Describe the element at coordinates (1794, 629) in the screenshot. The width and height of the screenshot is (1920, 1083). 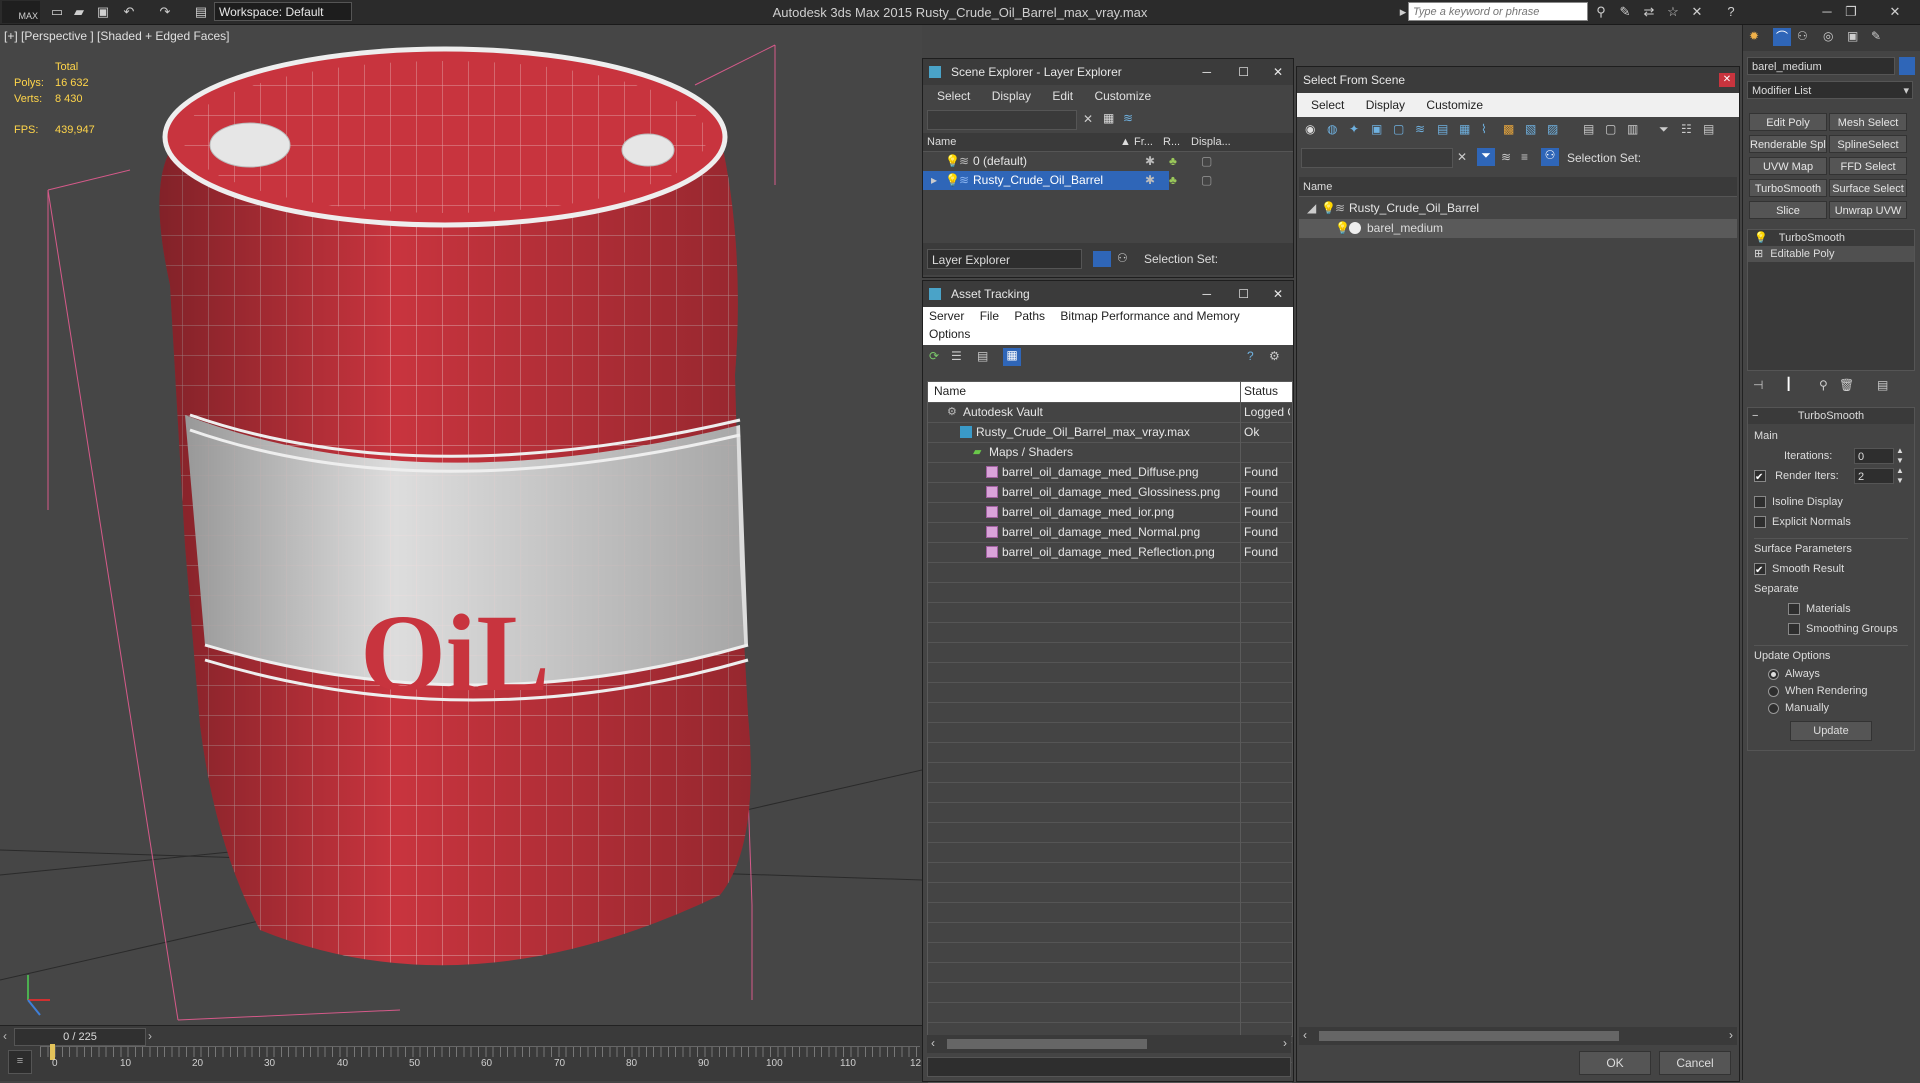
I see `smoothing-groups-checkbox` at that location.